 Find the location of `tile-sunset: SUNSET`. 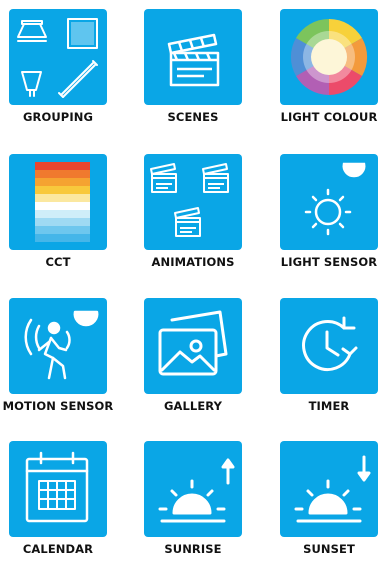

tile-sunset: SUNSET is located at coordinates (329, 498).